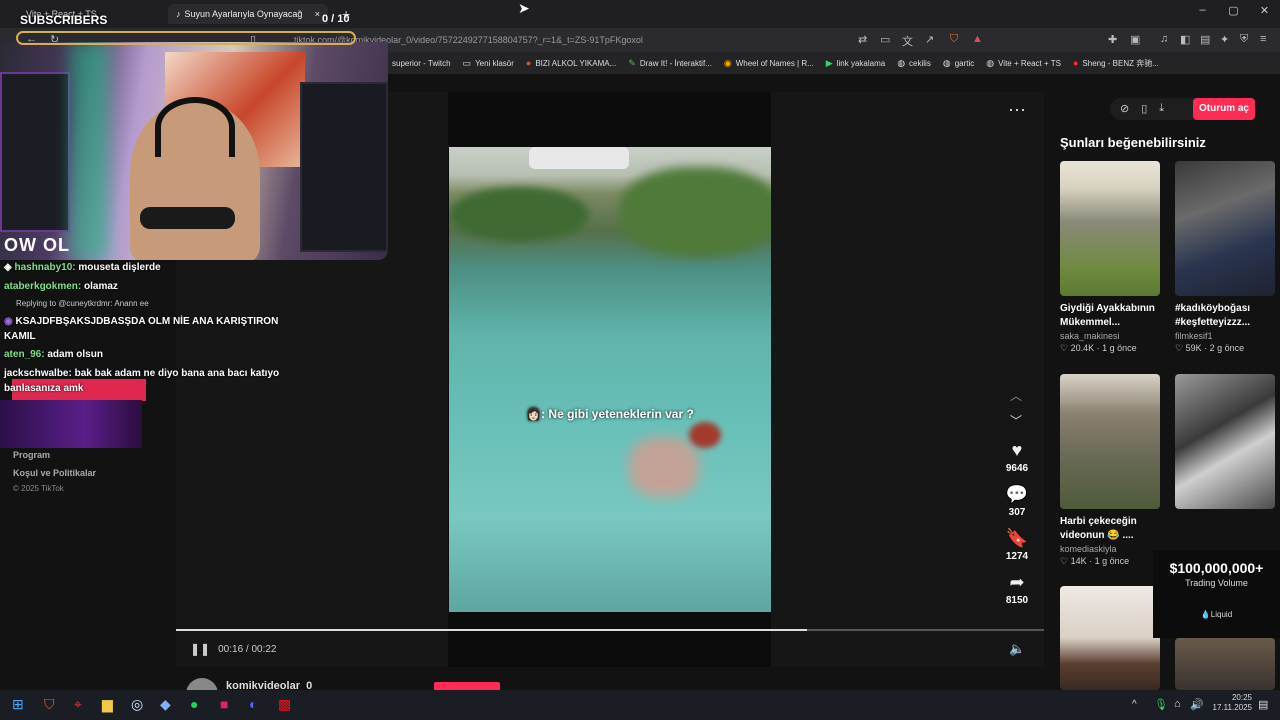  I want to click on taskbar-clock: 20:25 17.11.2025, so click(1232, 703).